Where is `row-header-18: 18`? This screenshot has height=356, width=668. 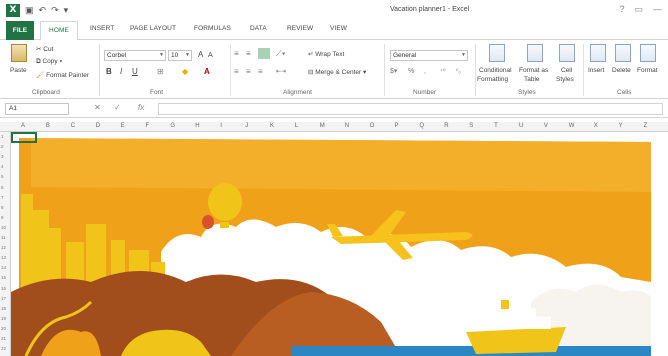
row-header-18: 18 is located at coordinates (3, 308).